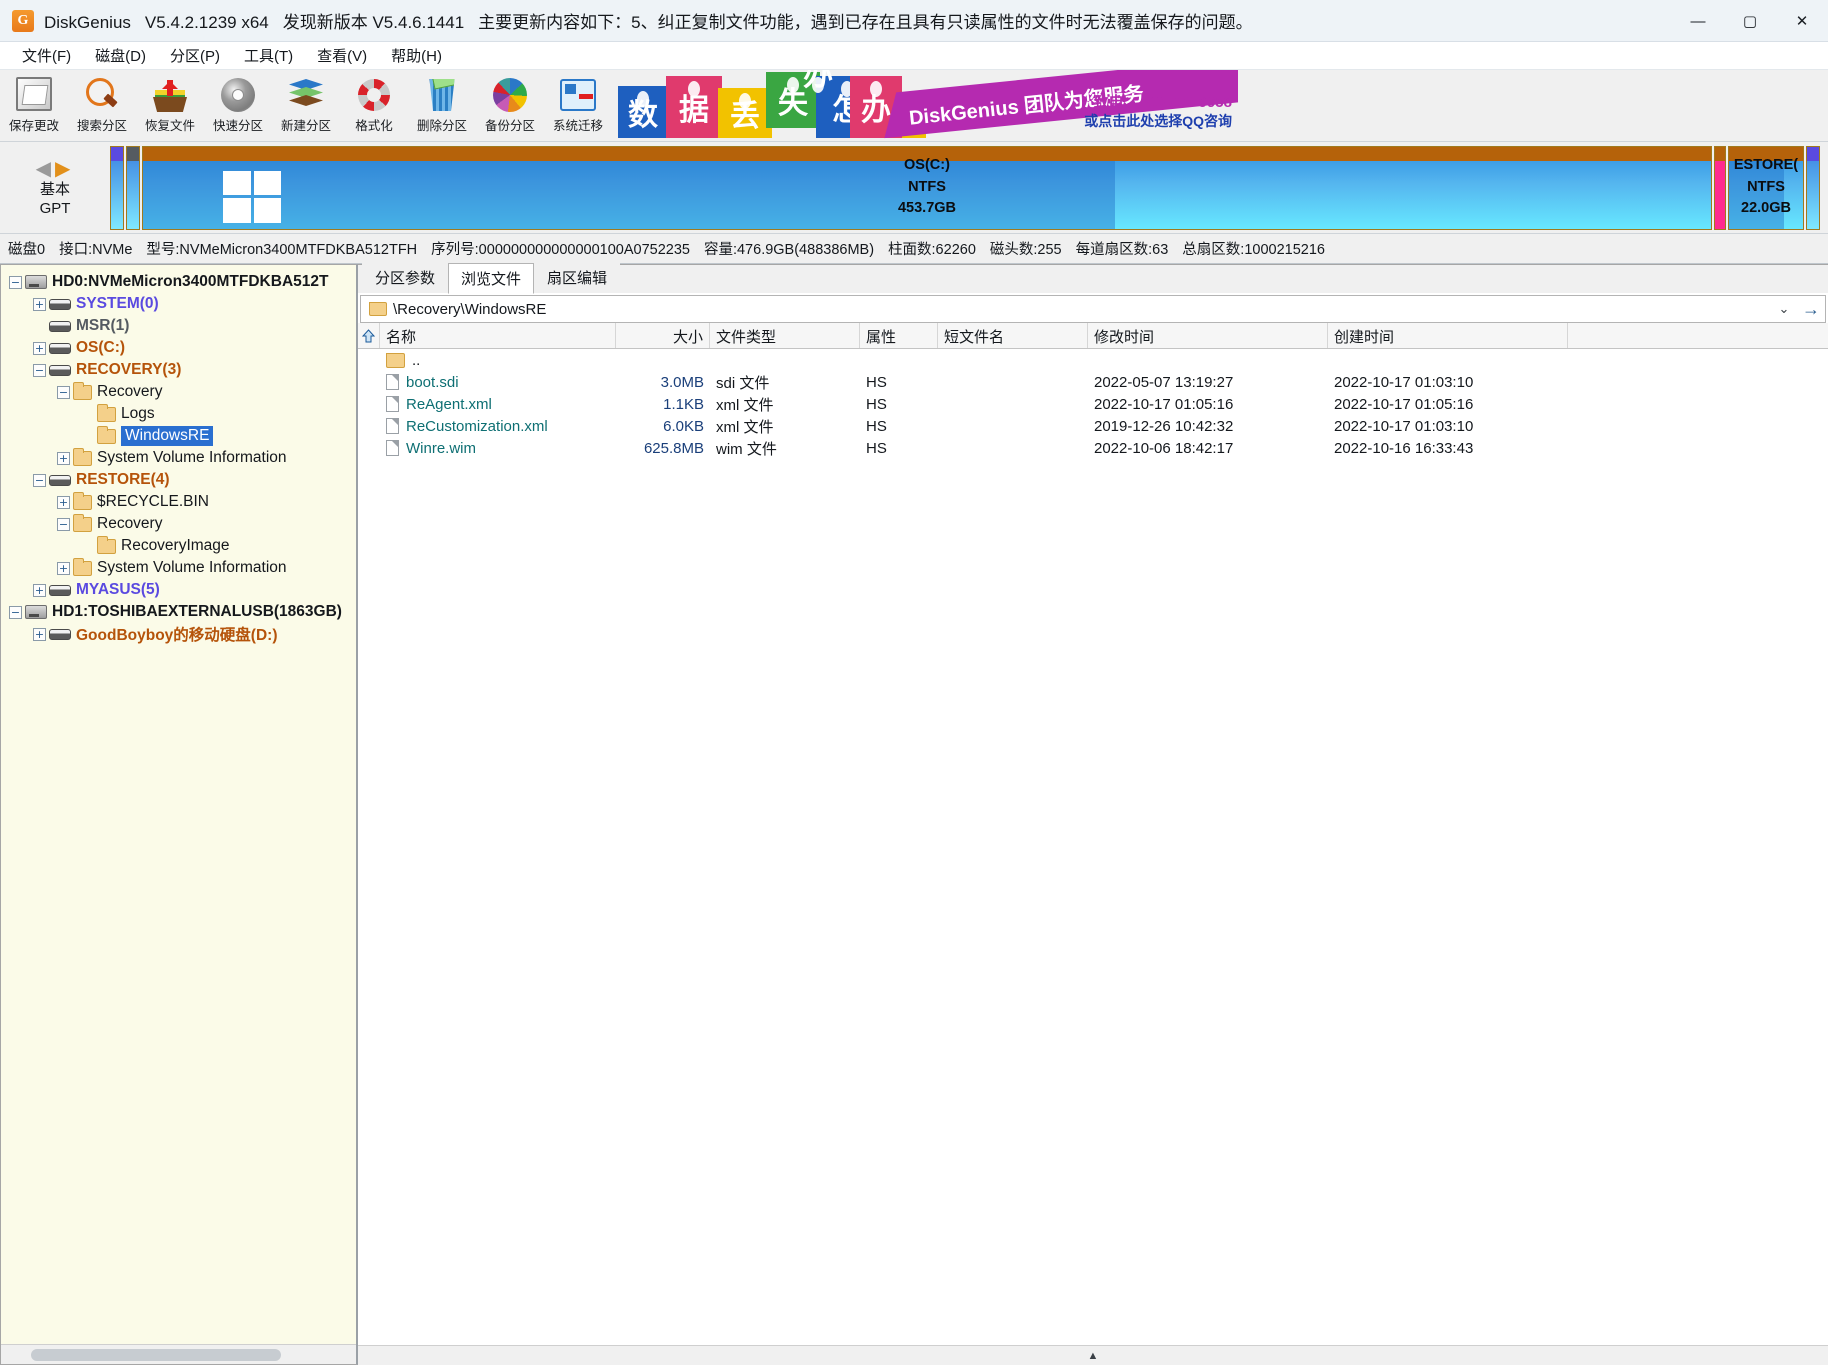 The height and width of the screenshot is (1365, 1828). What do you see at coordinates (405, 277) in the screenshot?
I see `tab-partition-params: 分区参数` at bounding box center [405, 277].